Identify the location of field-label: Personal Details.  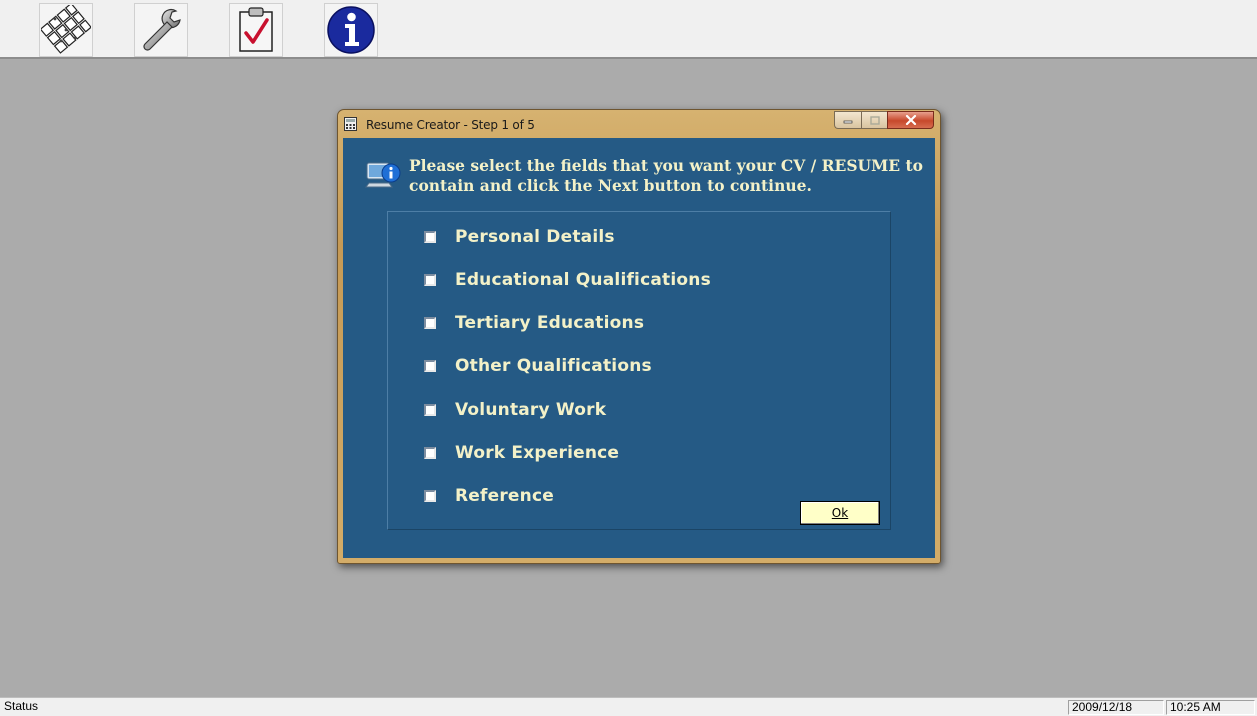
(535, 237).